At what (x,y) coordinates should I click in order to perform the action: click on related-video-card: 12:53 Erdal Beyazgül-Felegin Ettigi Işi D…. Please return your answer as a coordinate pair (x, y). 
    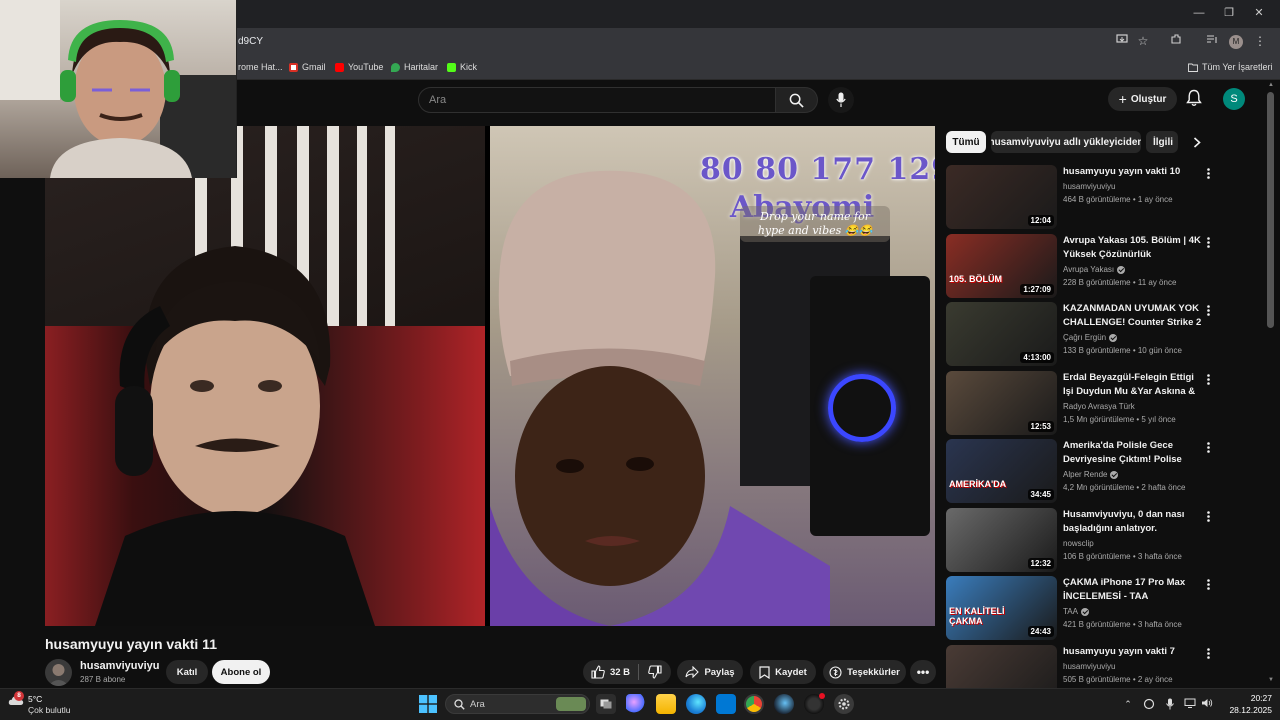
    Looking at the image, I should click on (1081, 403).